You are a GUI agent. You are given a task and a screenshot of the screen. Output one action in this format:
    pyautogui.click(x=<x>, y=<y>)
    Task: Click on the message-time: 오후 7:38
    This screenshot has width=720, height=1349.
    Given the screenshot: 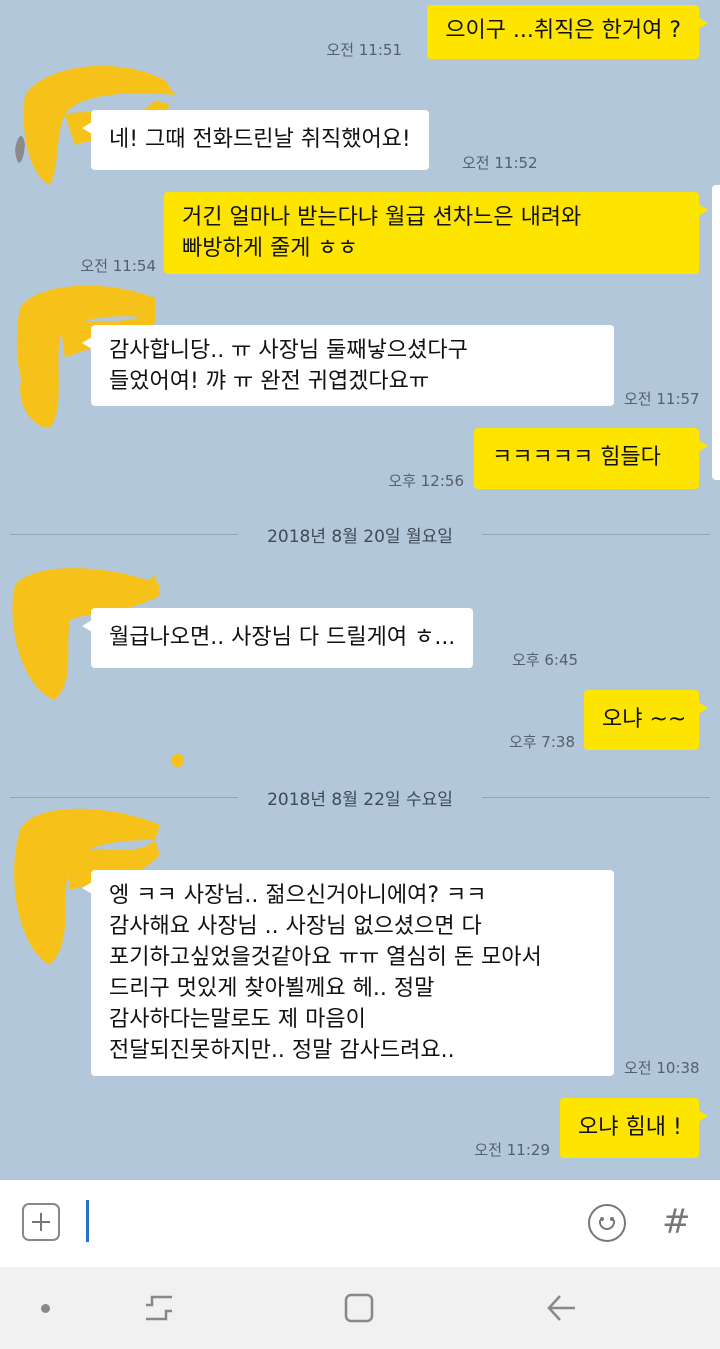 What is the action you would take?
    pyautogui.click(x=541, y=742)
    